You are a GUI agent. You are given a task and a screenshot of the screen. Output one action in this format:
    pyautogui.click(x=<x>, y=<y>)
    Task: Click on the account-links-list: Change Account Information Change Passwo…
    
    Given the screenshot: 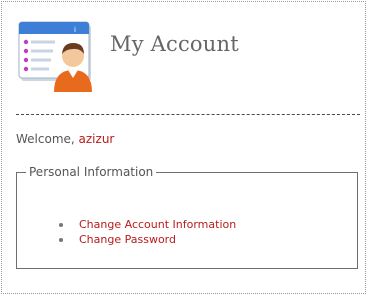 What is the action you would take?
    pyautogui.click(x=146, y=232)
    